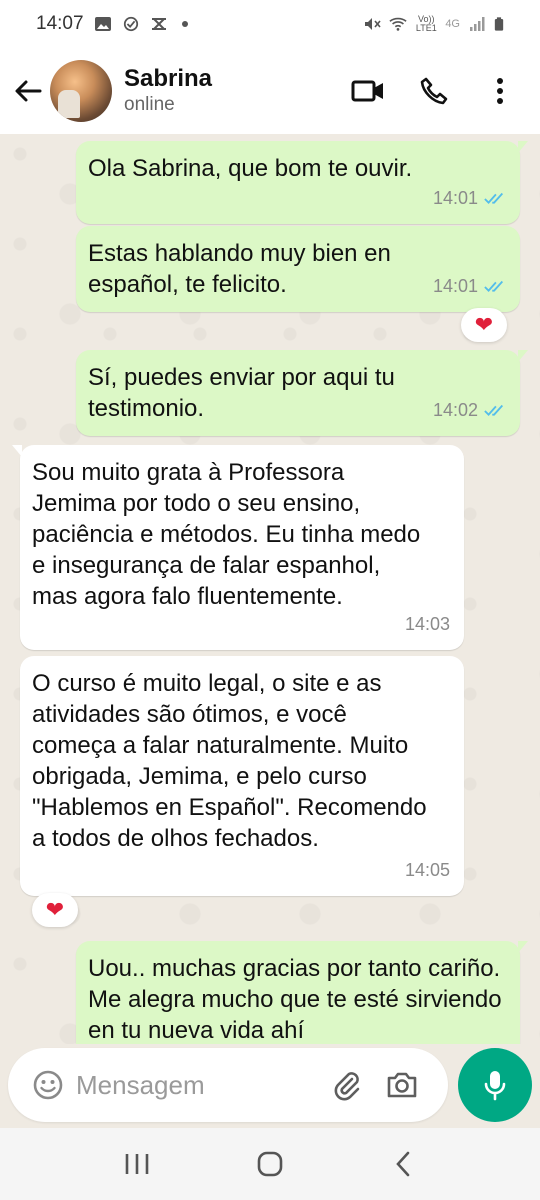 The height and width of the screenshot is (1200, 540). I want to click on message-meta: 14:02, so click(469, 410).